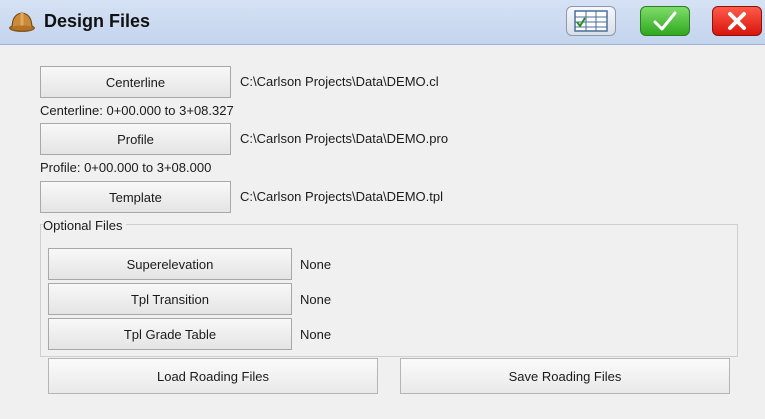 The image size is (765, 419). I want to click on optional-files-title: Optional Files, so click(85, 225).